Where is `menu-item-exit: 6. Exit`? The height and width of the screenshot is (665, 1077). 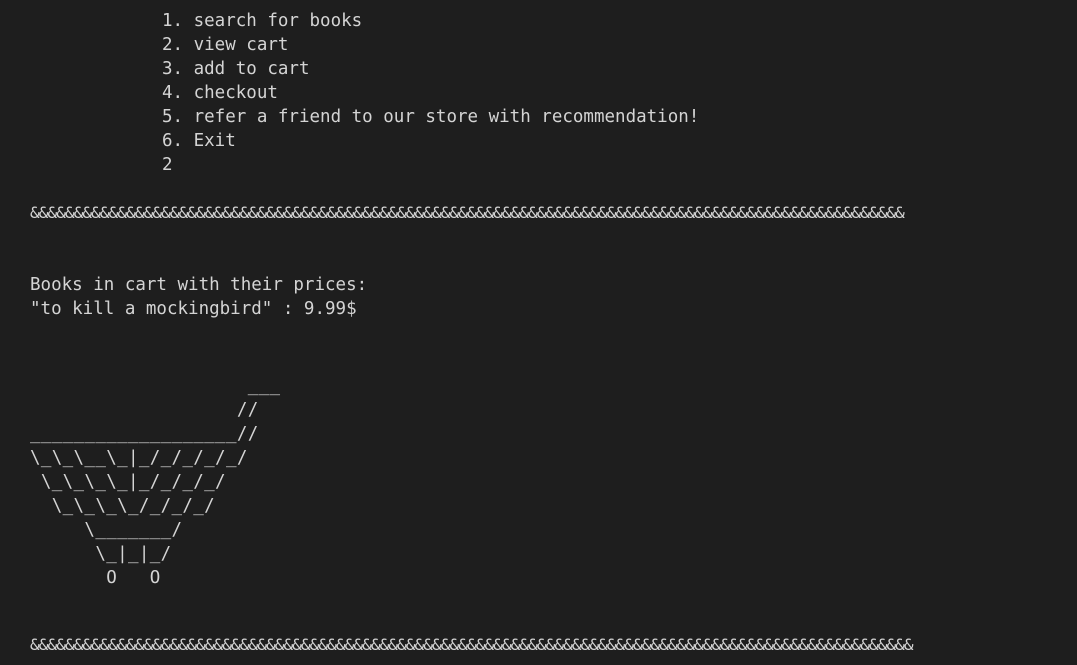
menu-item-exit: 6. Exit is located at coordinates (199, 141).